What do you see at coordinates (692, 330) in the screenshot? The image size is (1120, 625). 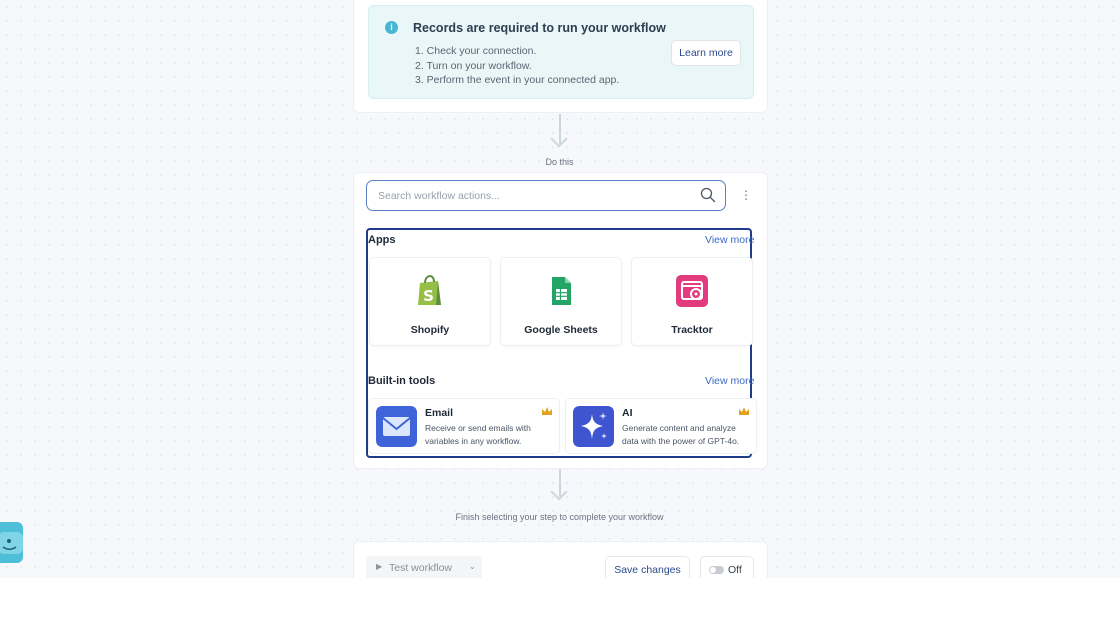 I see `app-name: Tracktor` at bounding box center [692, 330].